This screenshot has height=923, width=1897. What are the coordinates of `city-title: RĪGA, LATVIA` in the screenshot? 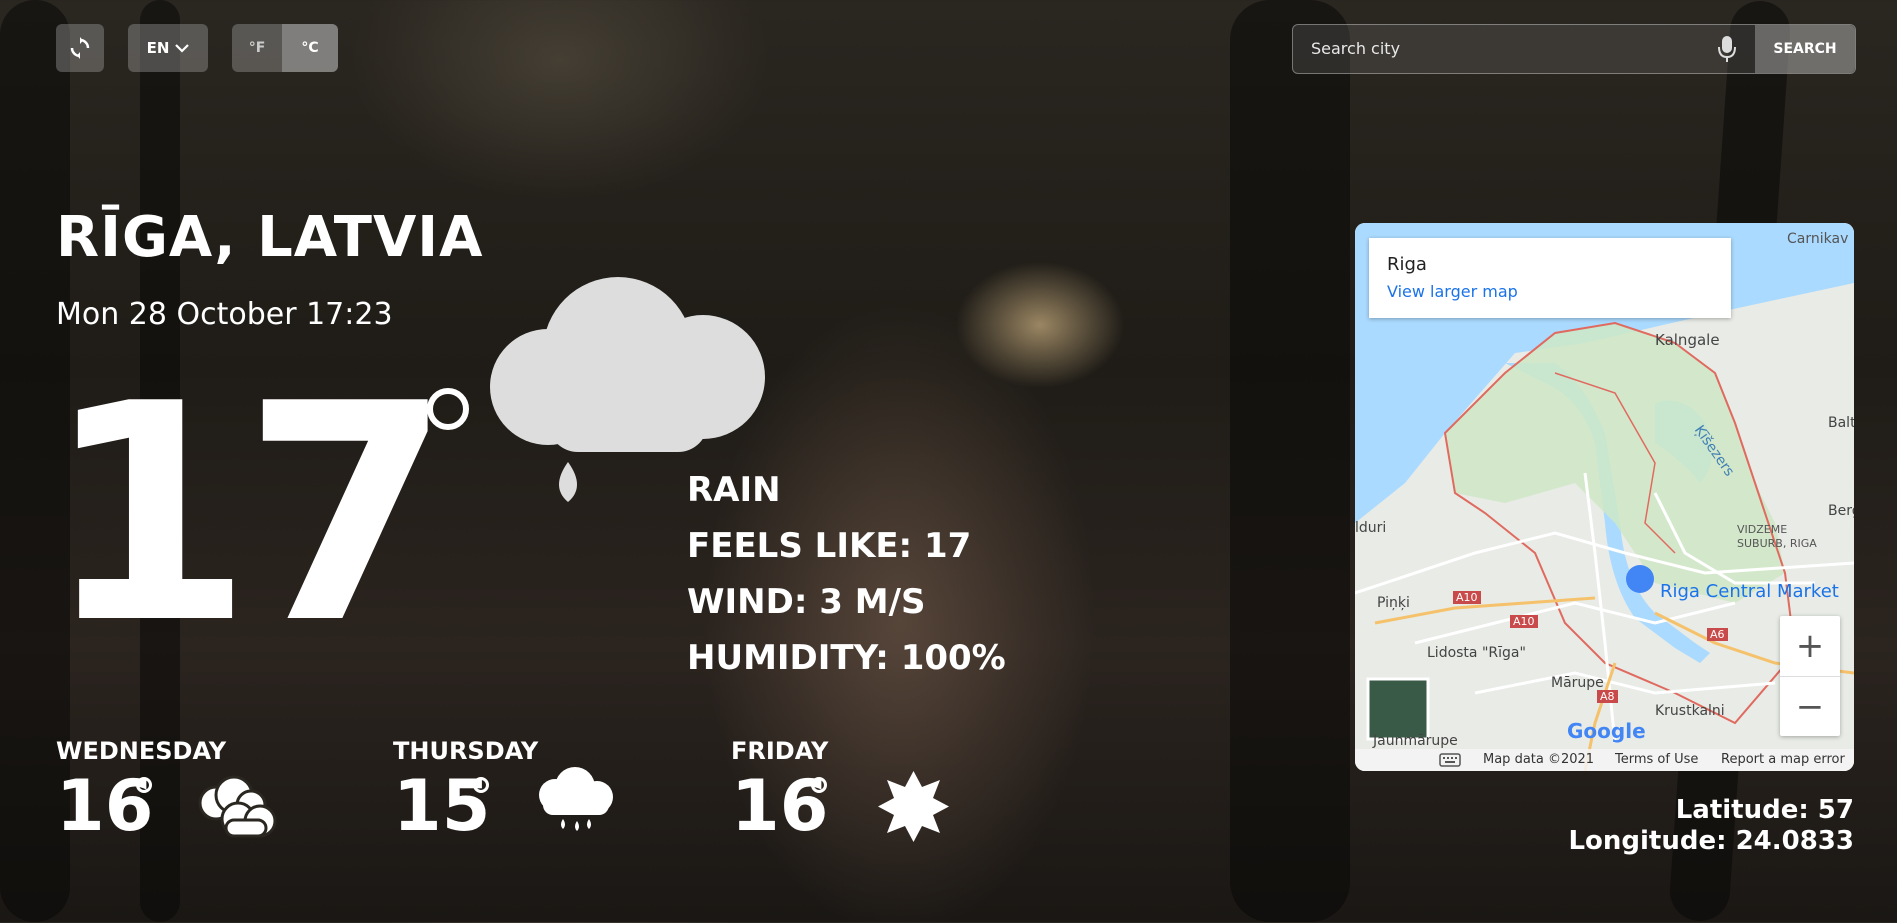 It's located at (270, 237).